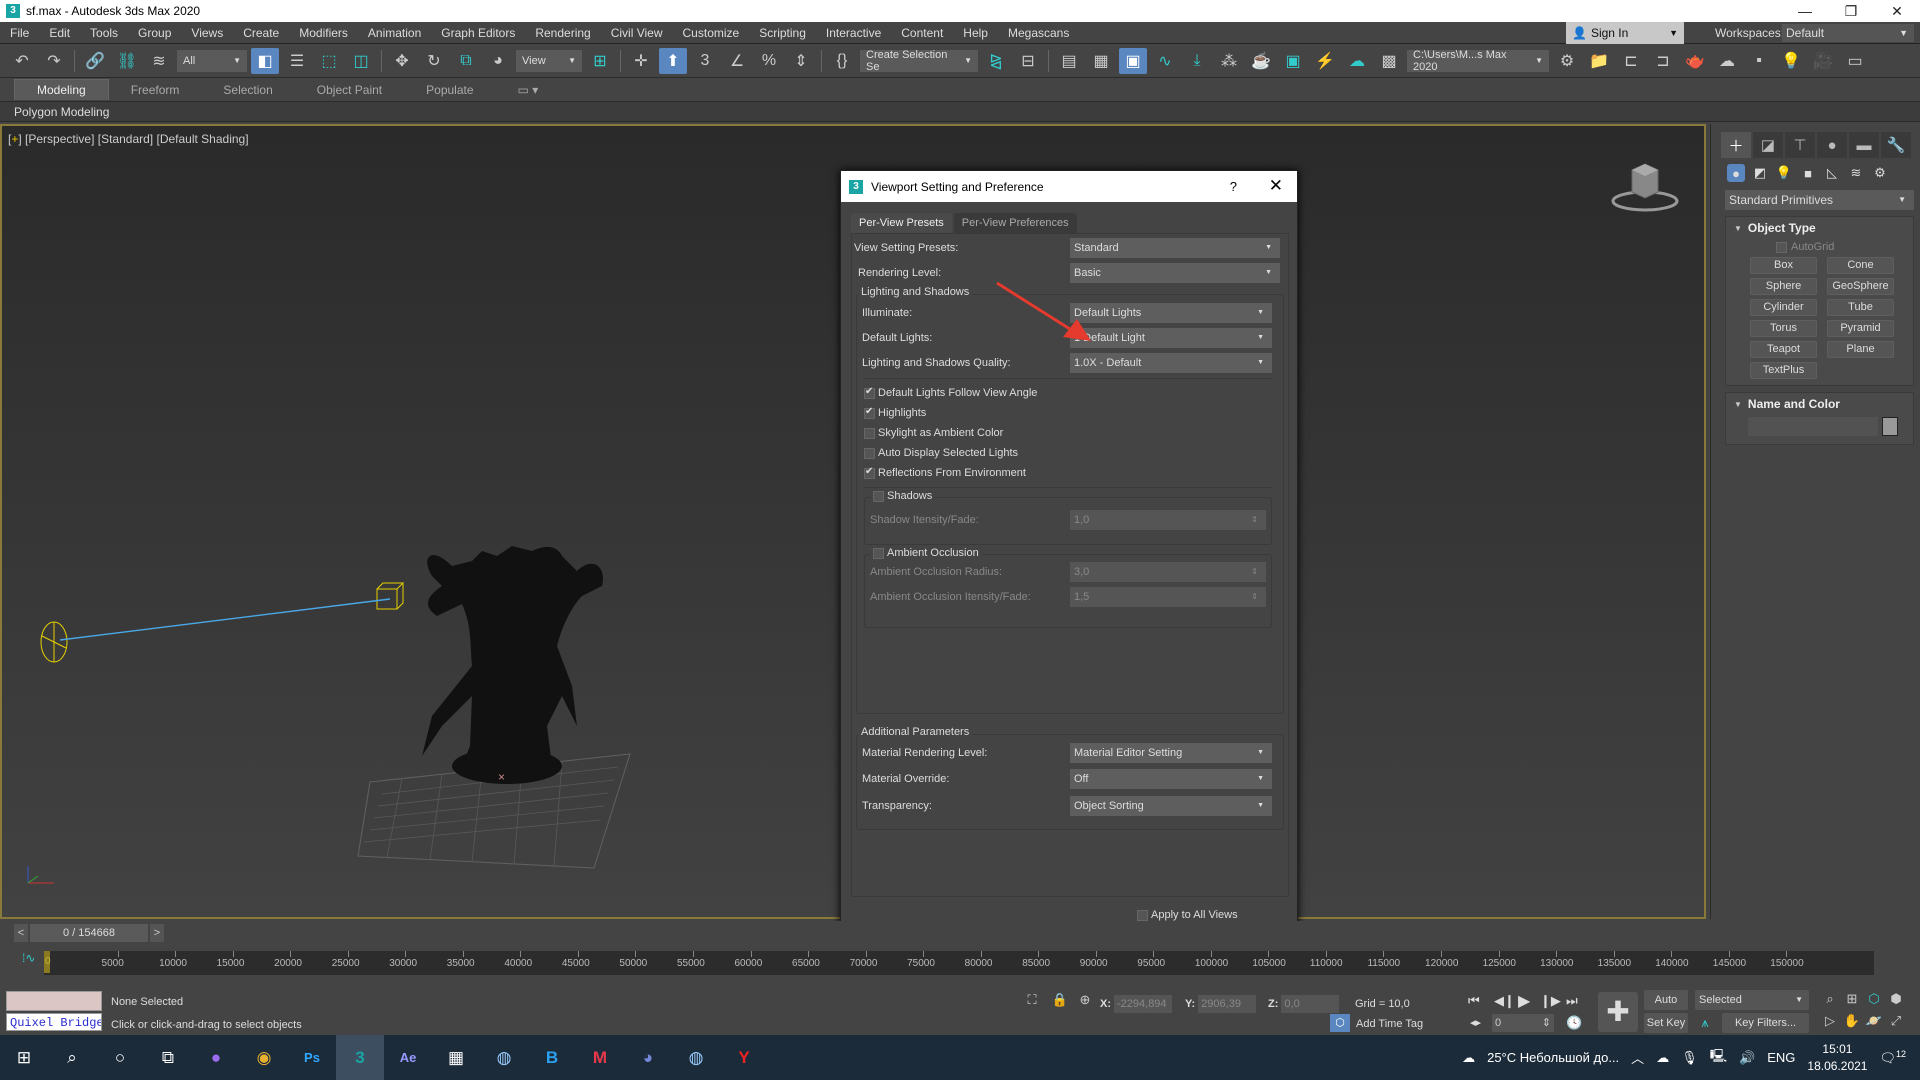 The height and width of the screenshot is (1080, 1920). What do you see at coordinates (456, 1057) in the screenshot?
I see `video-editor-icon: ▦` at bounding box center [456, 1057].